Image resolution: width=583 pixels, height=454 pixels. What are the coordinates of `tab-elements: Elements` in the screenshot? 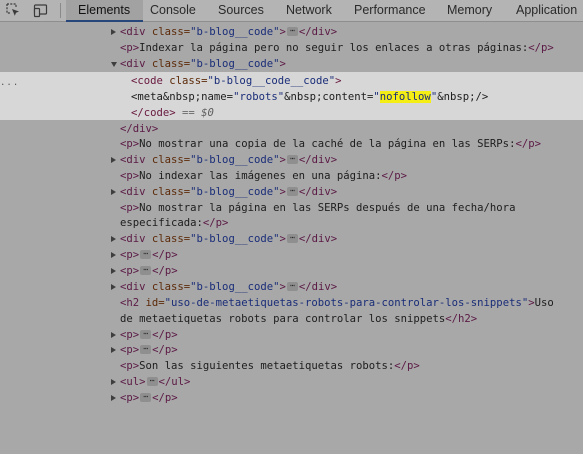 It's located at (104, 11).